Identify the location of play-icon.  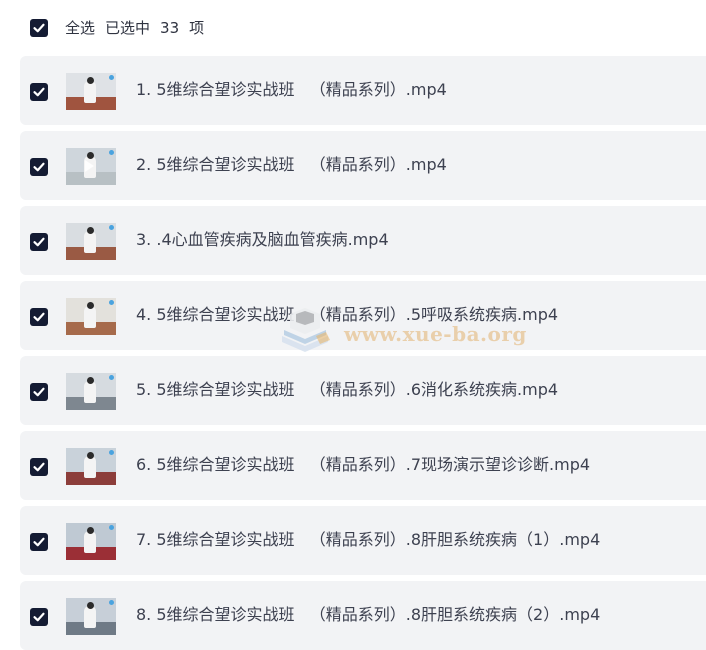
(89, 166).